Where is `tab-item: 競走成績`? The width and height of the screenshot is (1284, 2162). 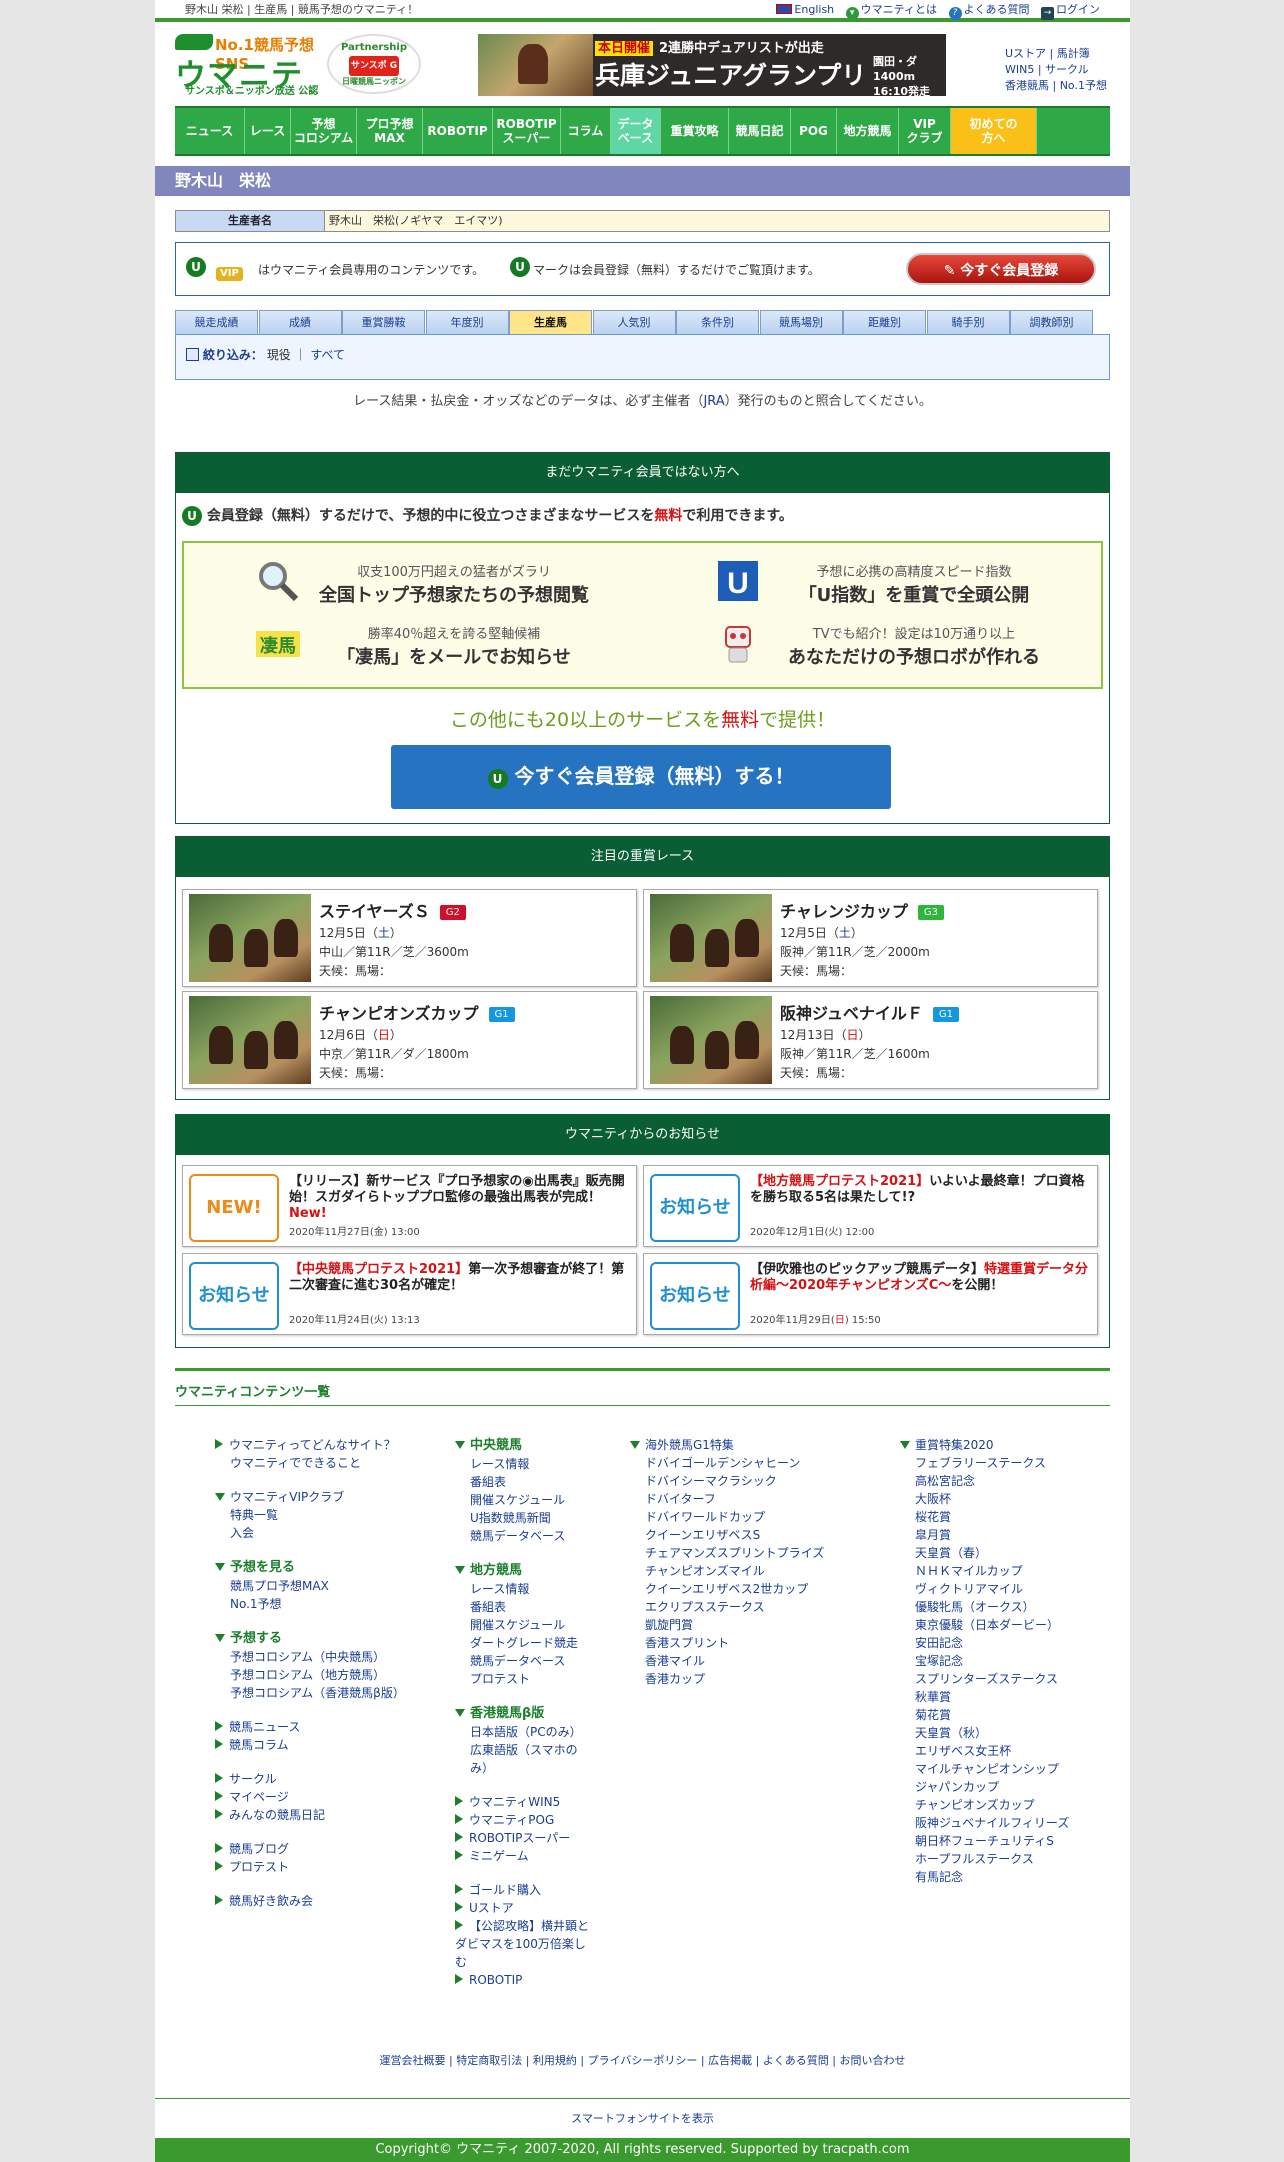 tab-item: 競走成績 is located at coordinates (216, 323).